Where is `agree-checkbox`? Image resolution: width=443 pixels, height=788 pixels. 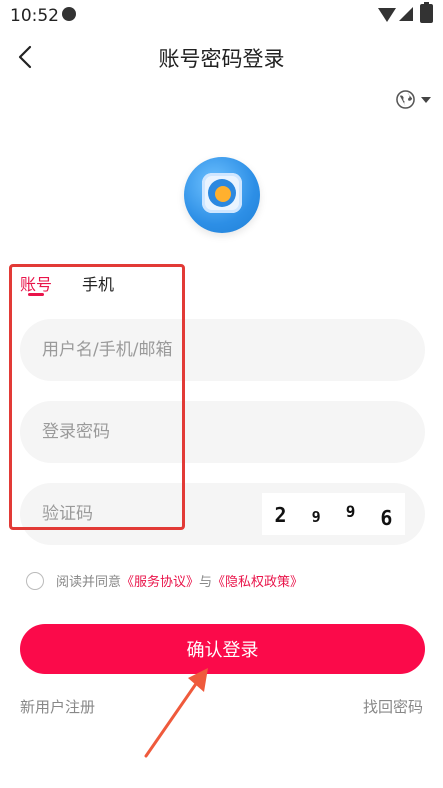
agree-checkbox is located at coordinates (35, 580).